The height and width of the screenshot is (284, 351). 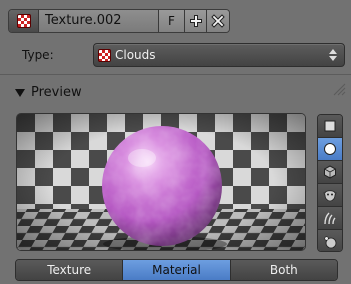 I want to click on texture-name-field: Texture.002, so click(x=99, y=21).